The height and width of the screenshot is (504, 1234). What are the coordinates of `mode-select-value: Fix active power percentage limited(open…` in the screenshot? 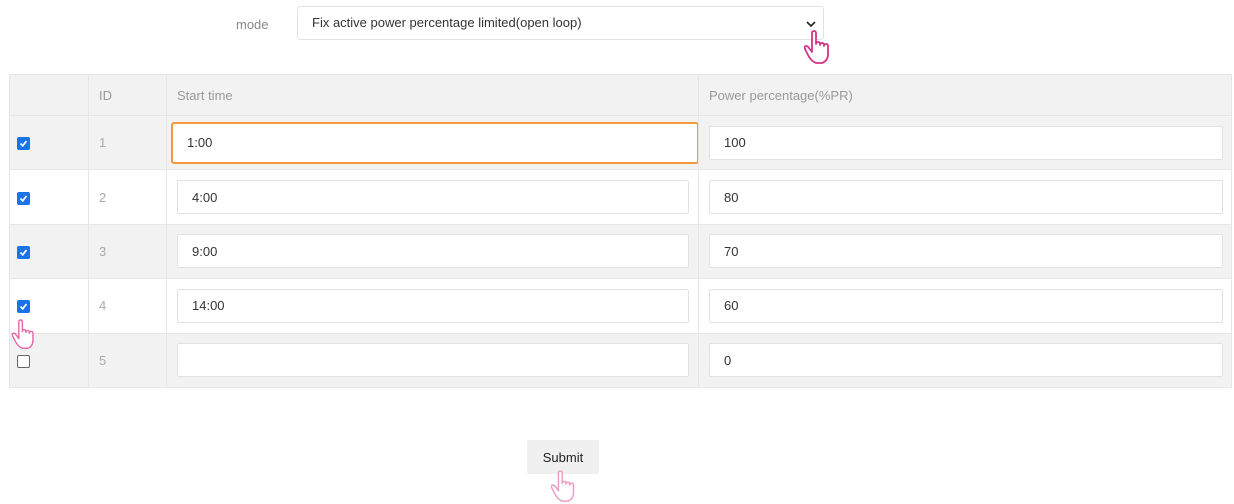 It's located at (447, 22).